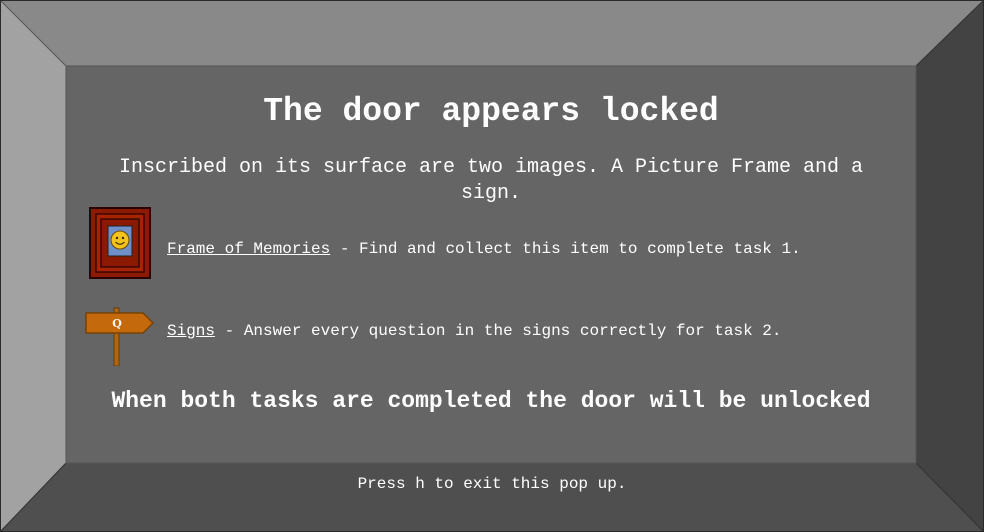 This screenshot has width=984, height=532. What do you see at coordinates (491, 111) in the screenshot?
I see `popup-title: The door appears locked` at bounding box center [491, 111].